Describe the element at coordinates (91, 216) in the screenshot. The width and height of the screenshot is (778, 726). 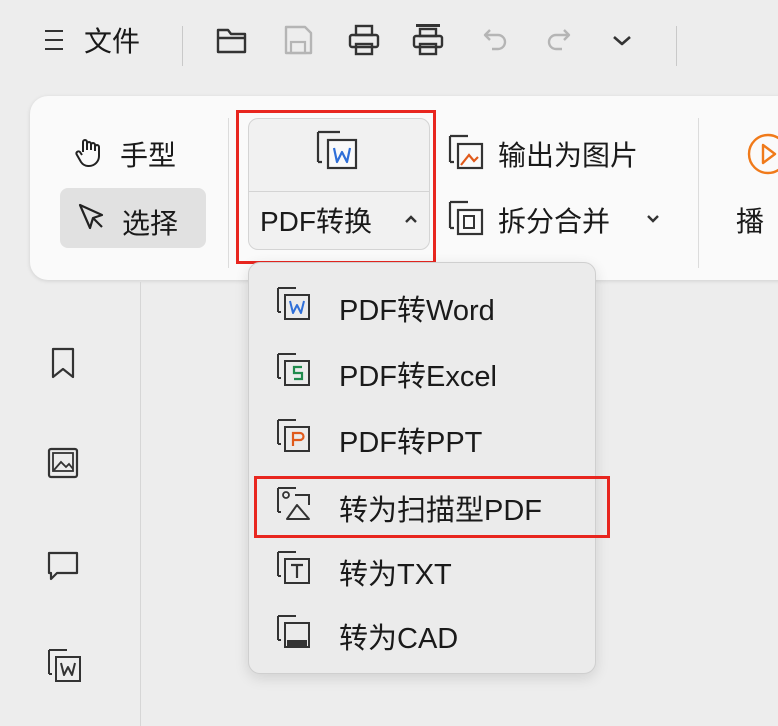
I see `cursor-arrow-icon` at that location.